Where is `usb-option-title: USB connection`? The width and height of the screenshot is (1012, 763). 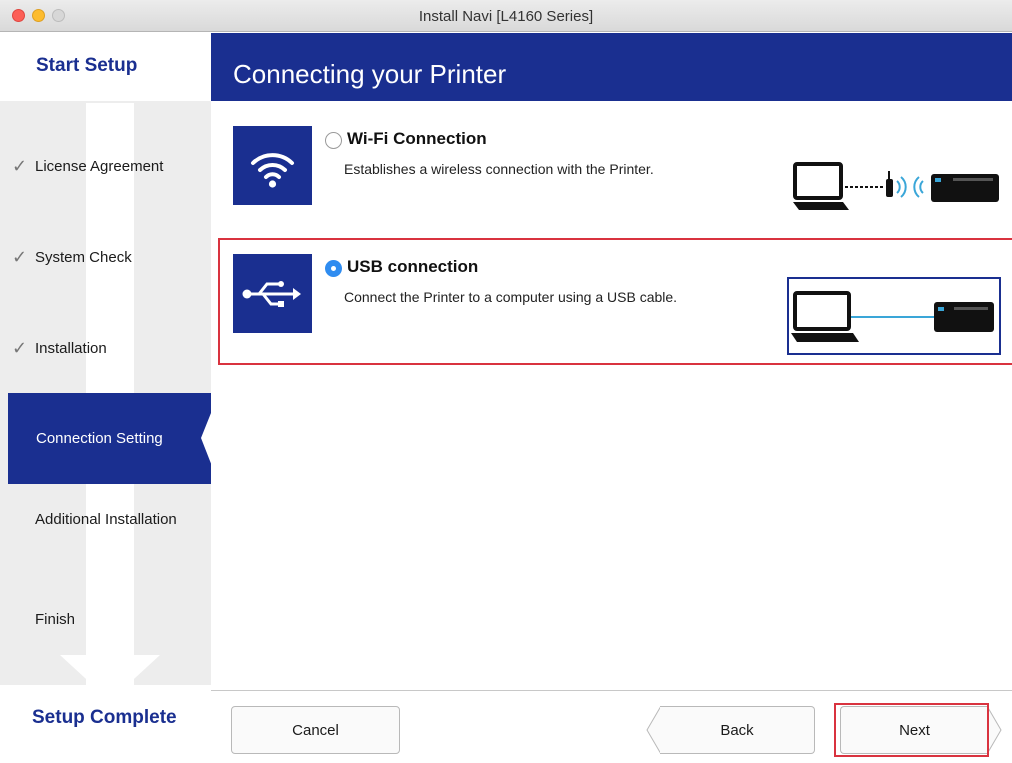 usb-option-title: USB connection is located at coordinates (413, 266).